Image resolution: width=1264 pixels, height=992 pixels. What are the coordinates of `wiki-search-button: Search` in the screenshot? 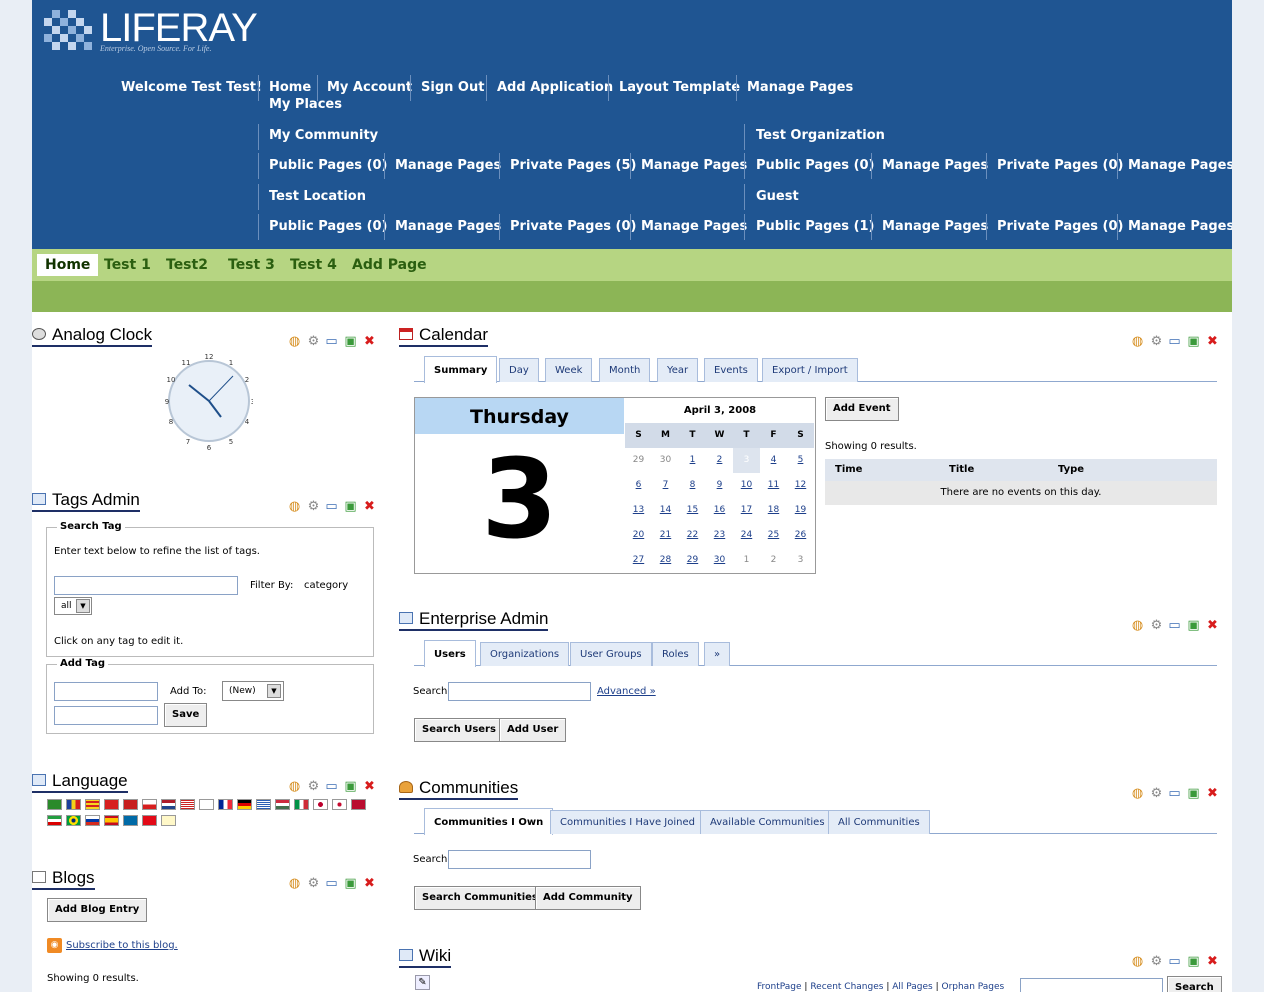 It's located at (1194, 984).